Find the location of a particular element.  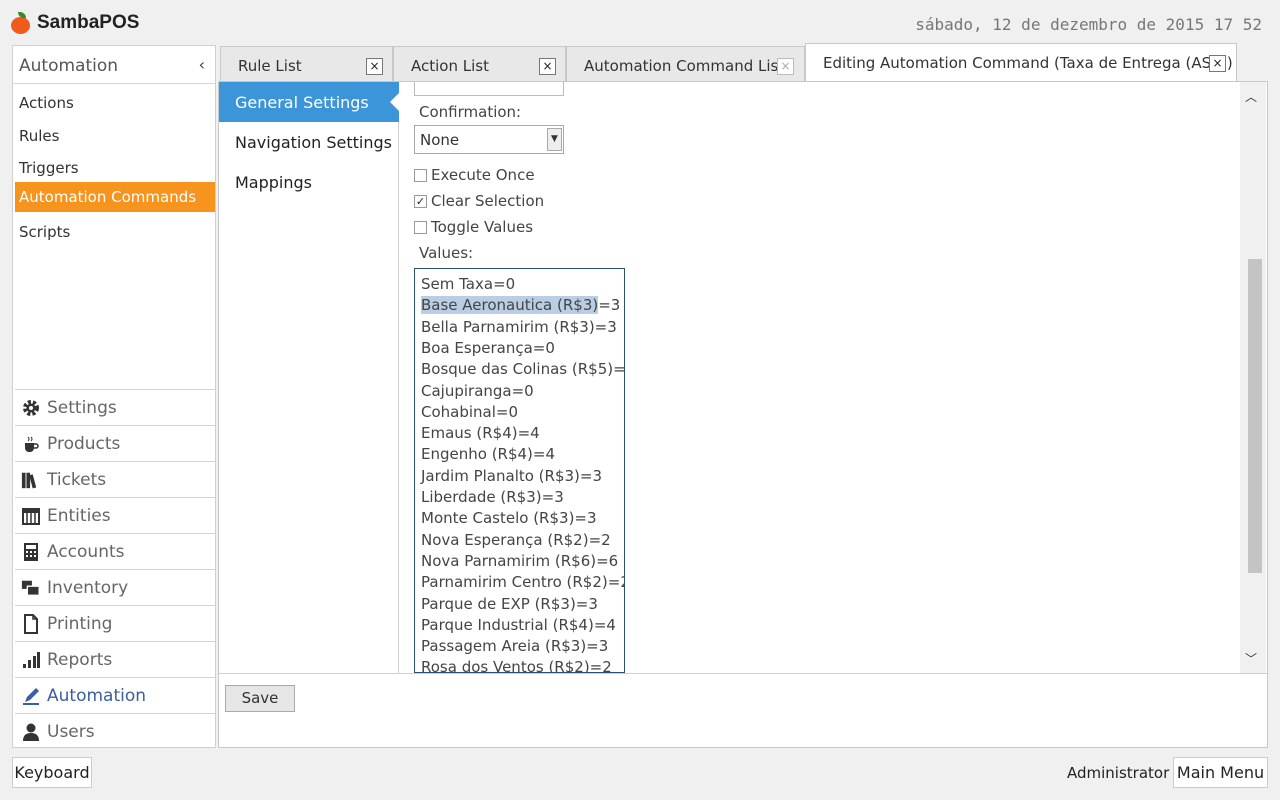

user-icon is located at coordinates (31, 732).